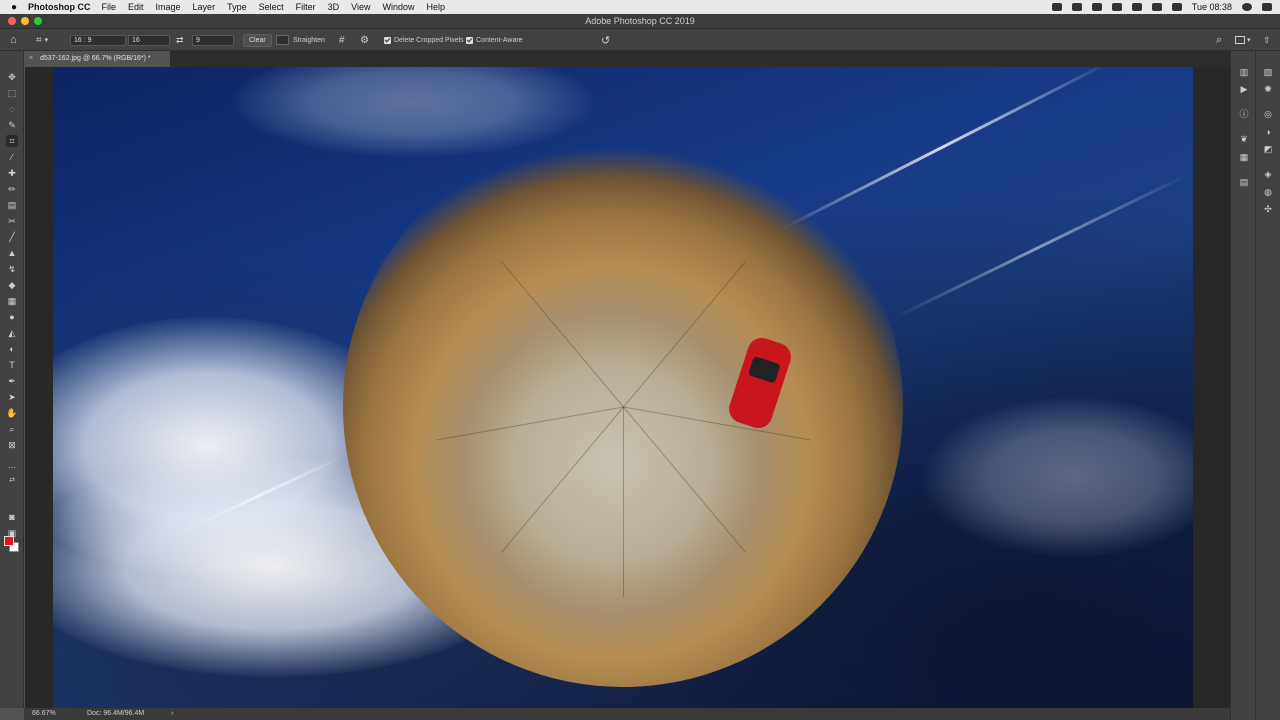 The image size is (1280, 720). I want to click on contrail, so click(942, 151).